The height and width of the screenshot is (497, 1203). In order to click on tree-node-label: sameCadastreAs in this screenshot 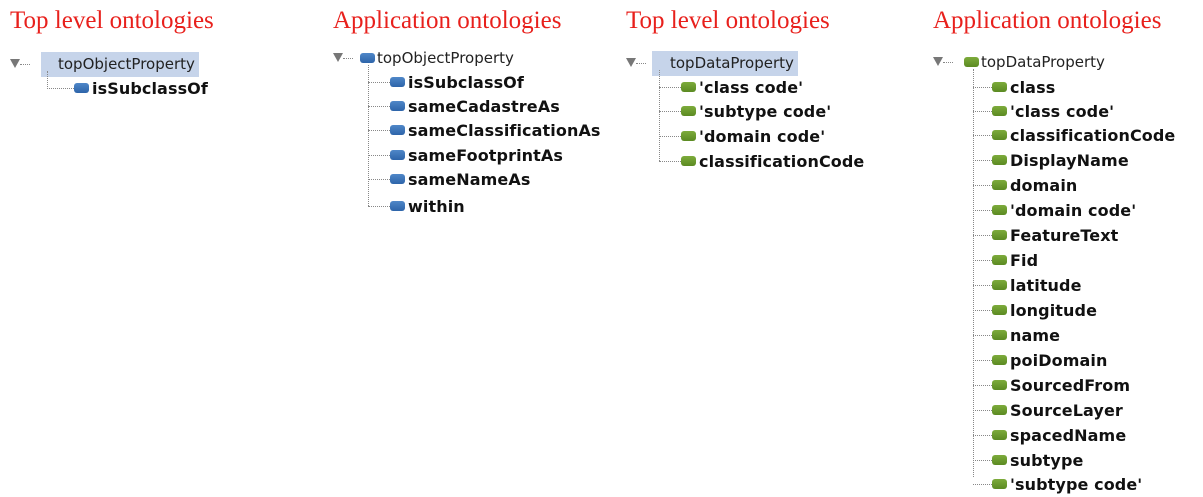, I will do `click(484, 106)`.